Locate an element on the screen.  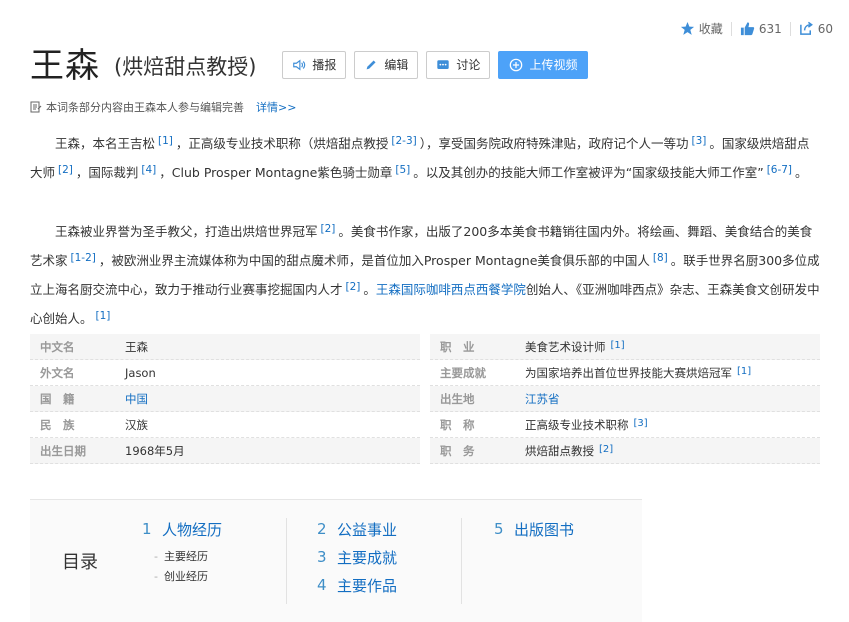
reference-link: [6-7] is located at coordinates (779, 170).